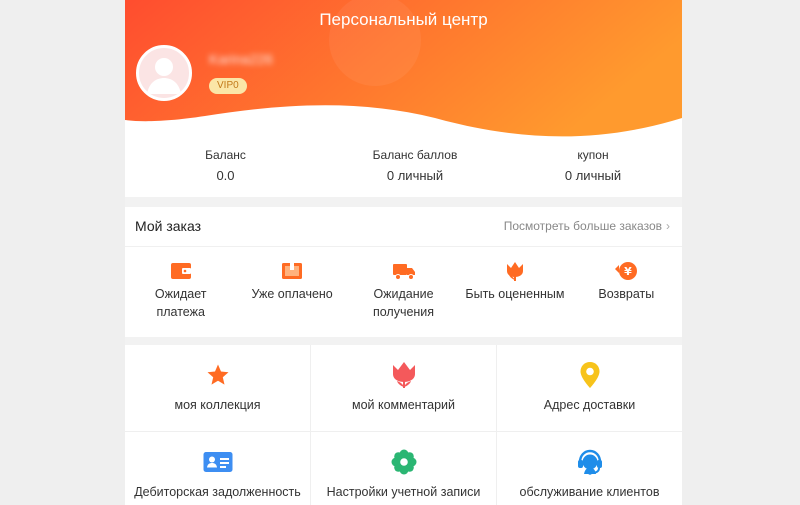 This screenshot has height=505, width=800. Describe the element at coordinates (515, 294) in the screenshot. I see `order-status-label: Быть оцененным` at that location.